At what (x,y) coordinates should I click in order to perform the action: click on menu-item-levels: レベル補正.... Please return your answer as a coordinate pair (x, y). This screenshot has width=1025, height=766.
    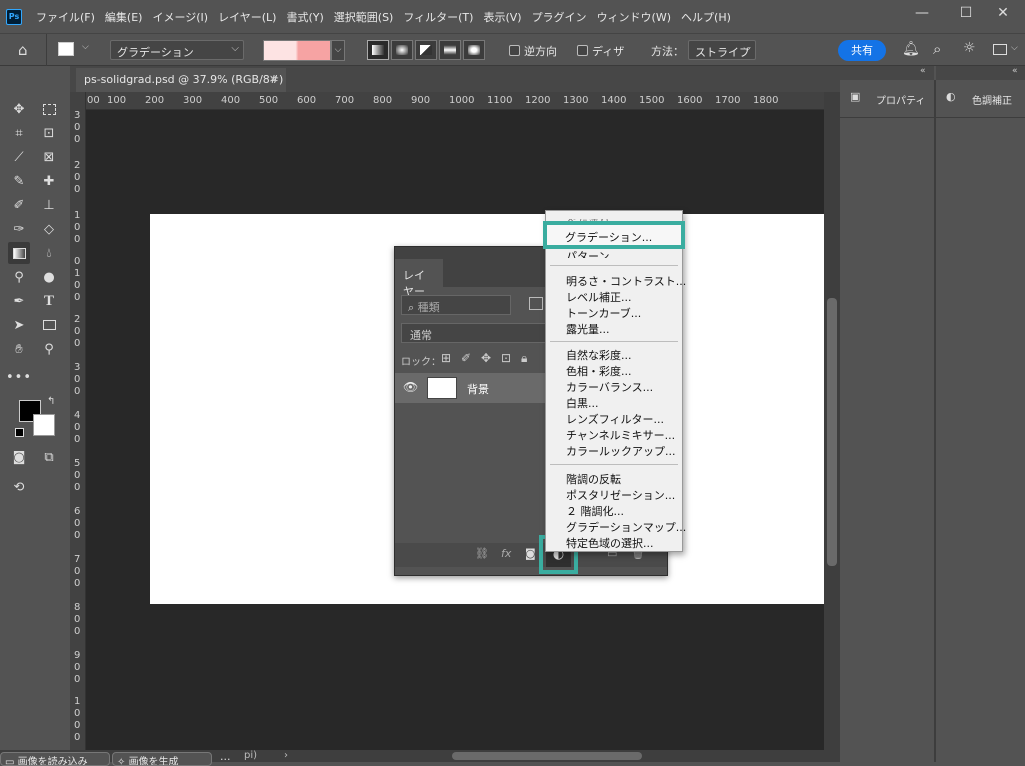
    Looking at the image, I should click on (599, 297).